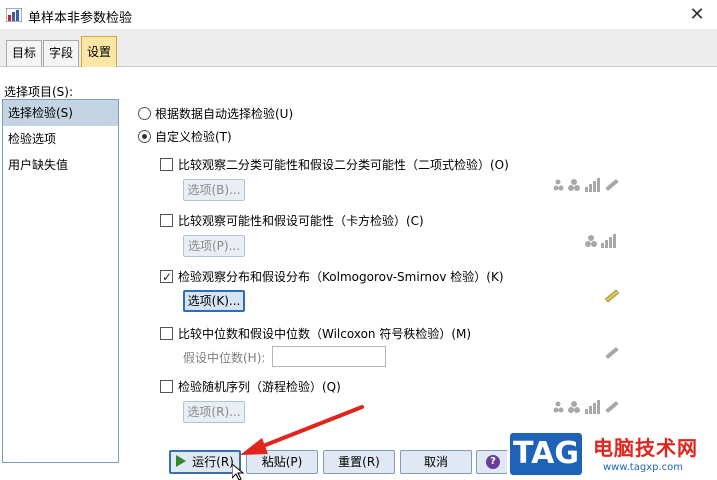 This screenshot has height=480, width=717. Describe the element at coordinates (546, 454) in the screenshot. I see `watermark-tag-logo: TAG` at that location.